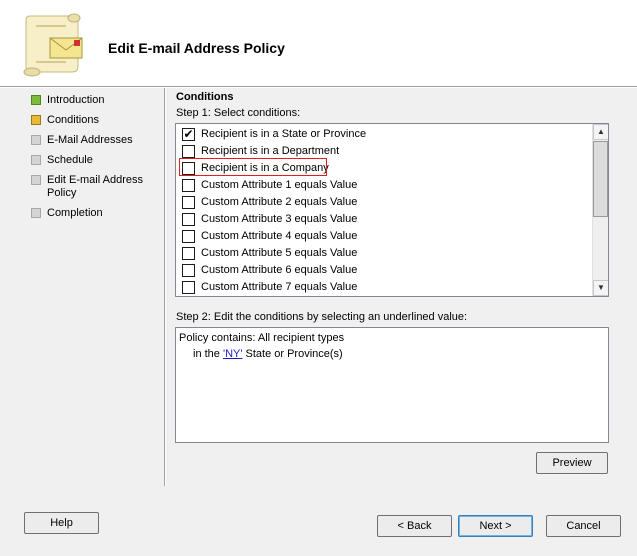 The height and width of the screenshot is (556, 637). I want to click on vertical-scrollbar: ▲ ▼, so click(600, 210).